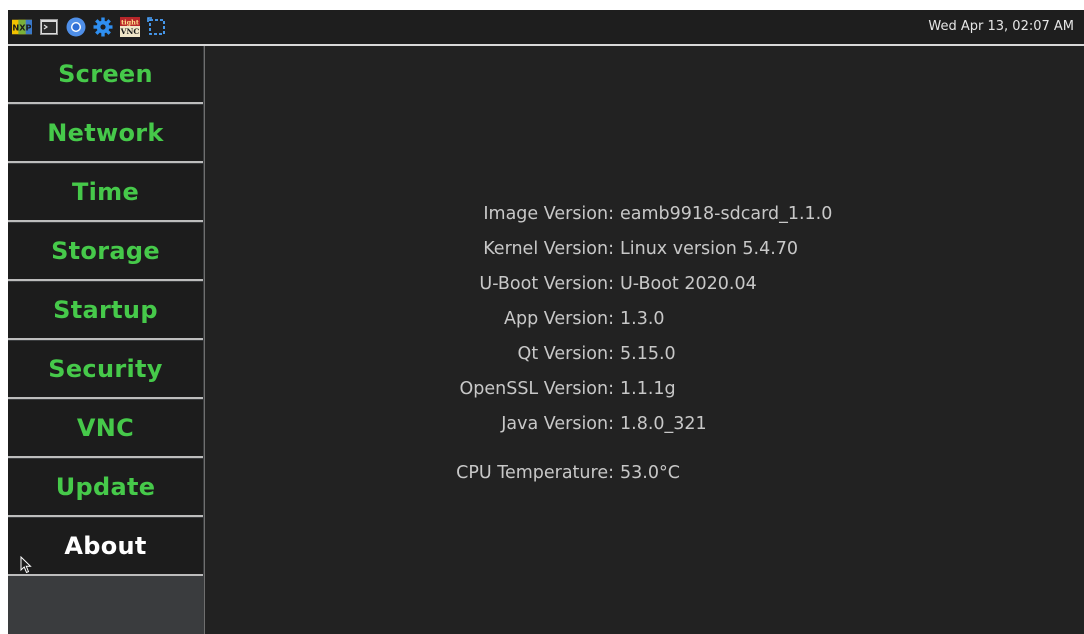  What do you see at coordinates (663, 424) in the screenshot?
I see `info-value: 1.8.0_321` at bounding box center [663, 424].